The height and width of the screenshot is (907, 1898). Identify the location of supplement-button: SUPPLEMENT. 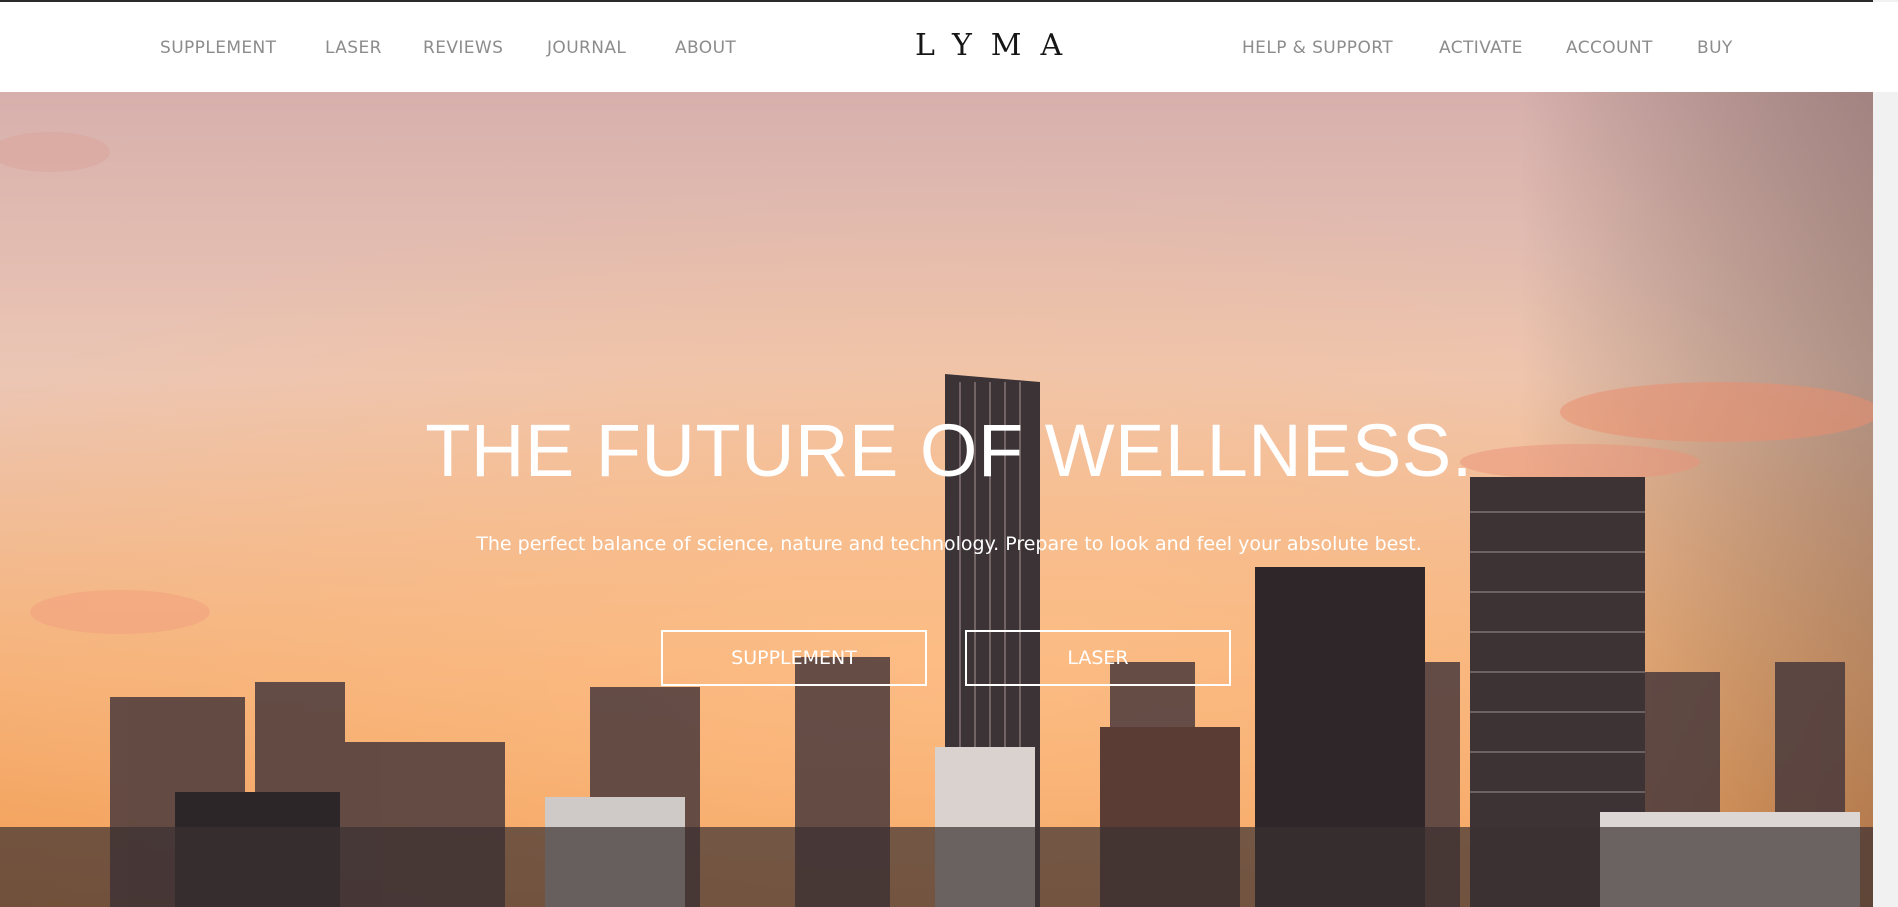
(794, 658).